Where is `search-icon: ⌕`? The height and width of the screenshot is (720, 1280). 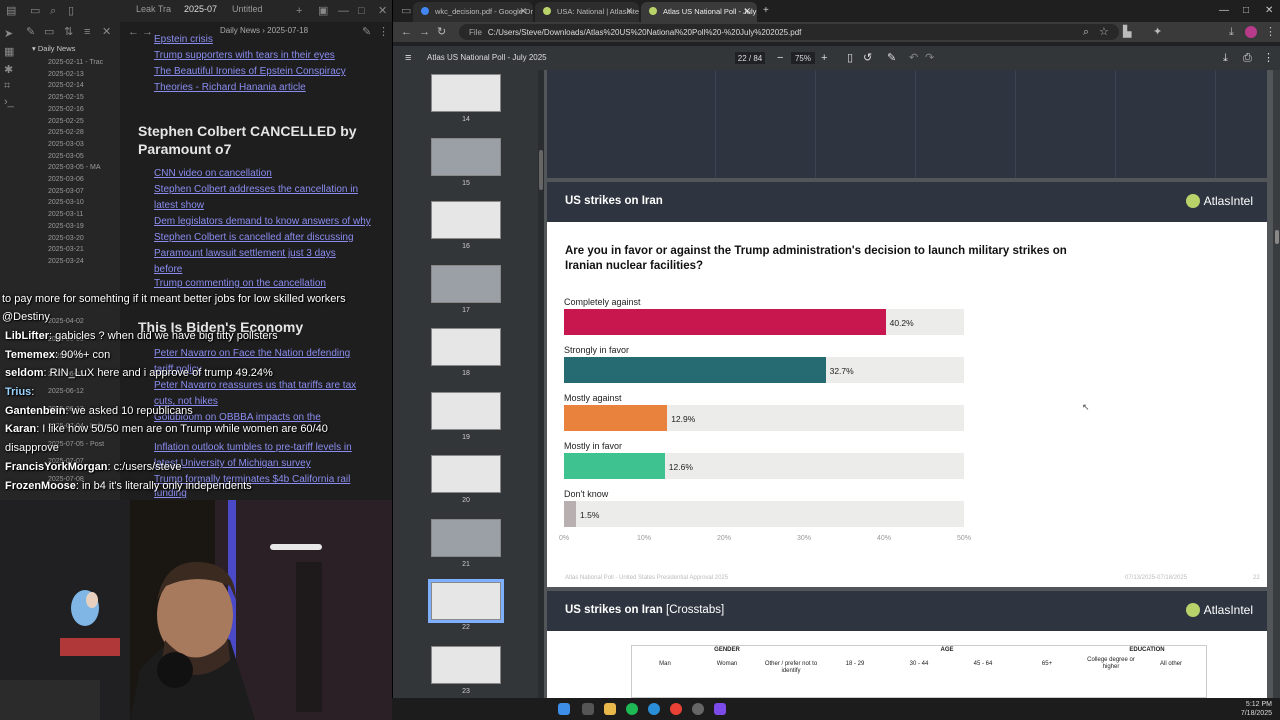 search-icon: ⌕ is located at coordinates (53, 11).